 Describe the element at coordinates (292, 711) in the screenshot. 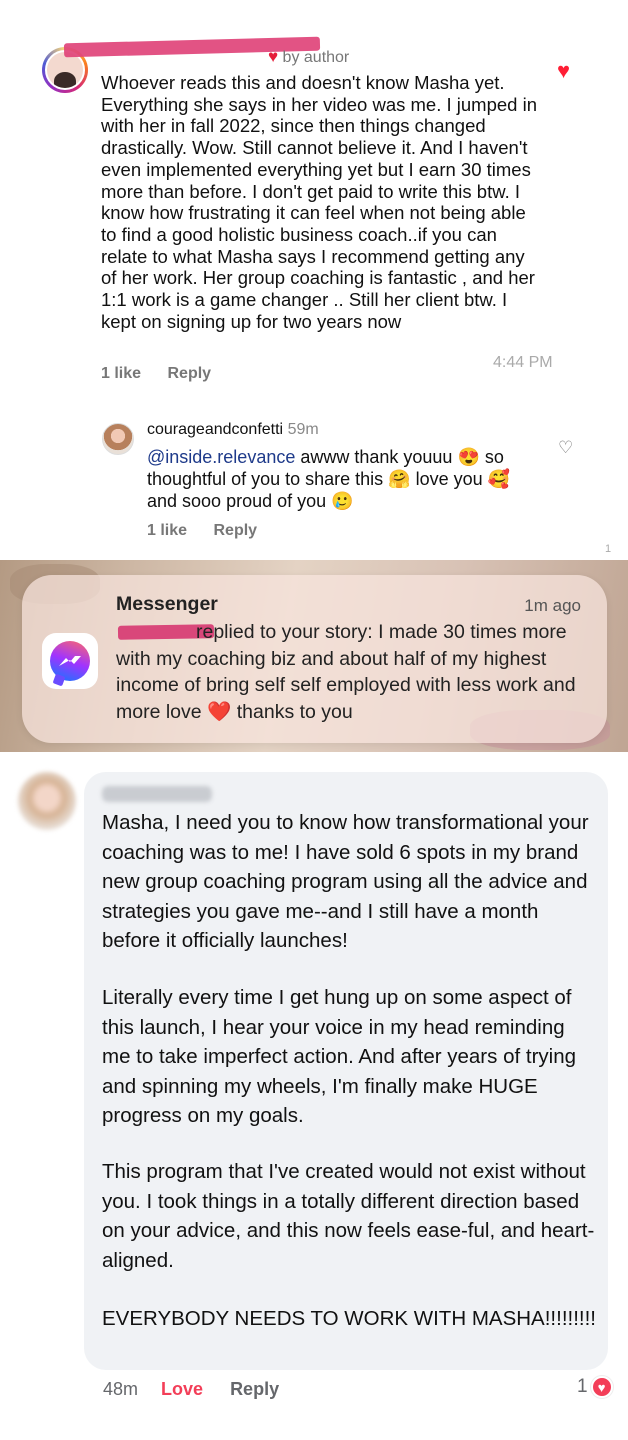

I see `notification-message-end: thanks to you` at that location.